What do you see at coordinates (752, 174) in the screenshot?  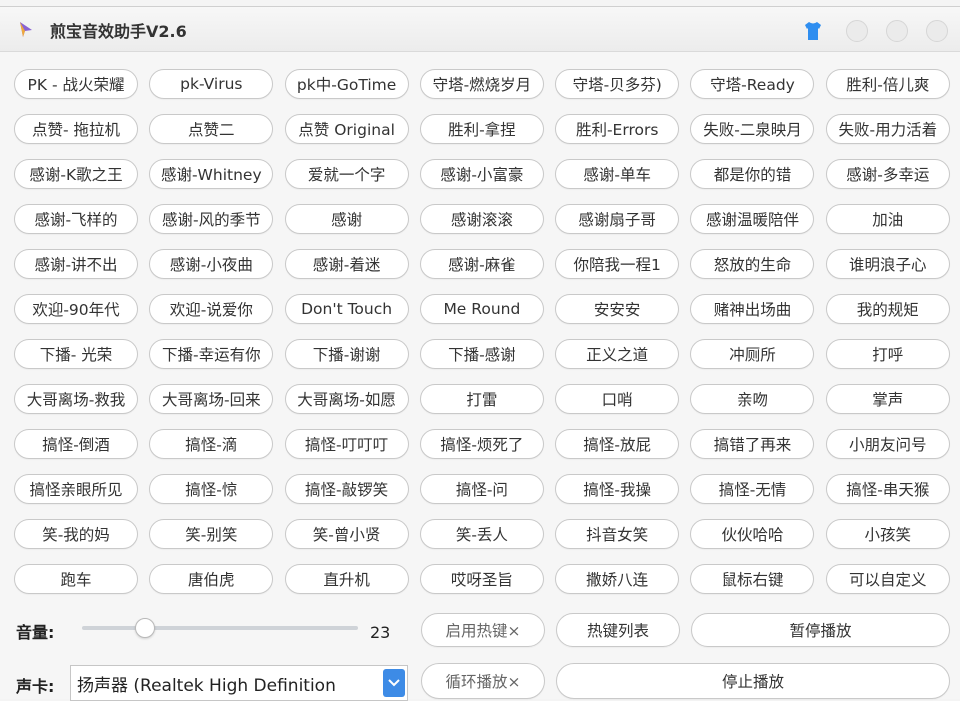 I see `sound-button: 都是你的错` at bounding box center [752, 174].